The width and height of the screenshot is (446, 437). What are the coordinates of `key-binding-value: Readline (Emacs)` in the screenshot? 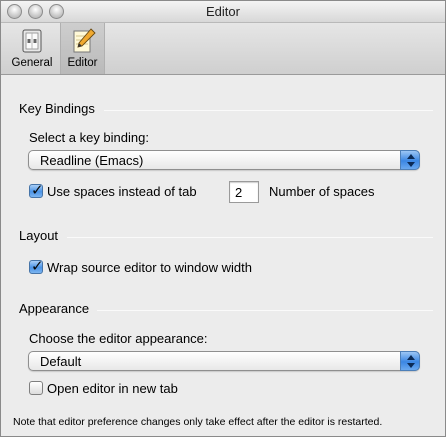 It's located at (92, 160).